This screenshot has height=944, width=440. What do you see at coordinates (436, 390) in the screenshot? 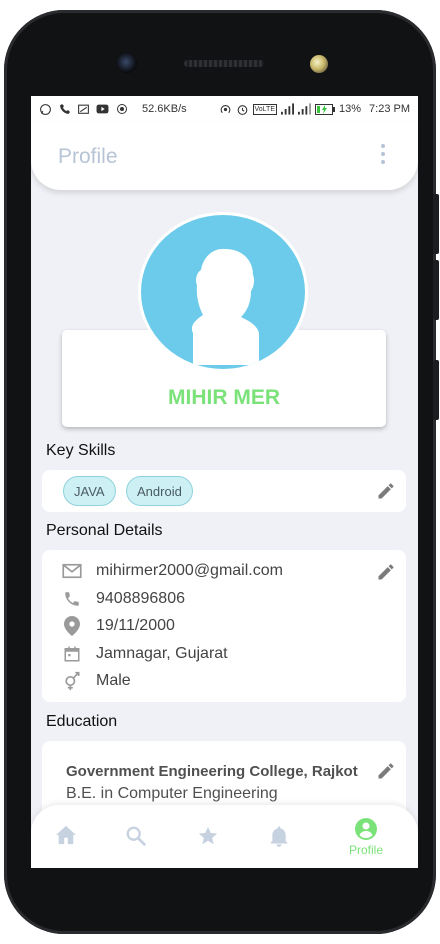
I see `side-button-power` at bounding box center [436, 390].